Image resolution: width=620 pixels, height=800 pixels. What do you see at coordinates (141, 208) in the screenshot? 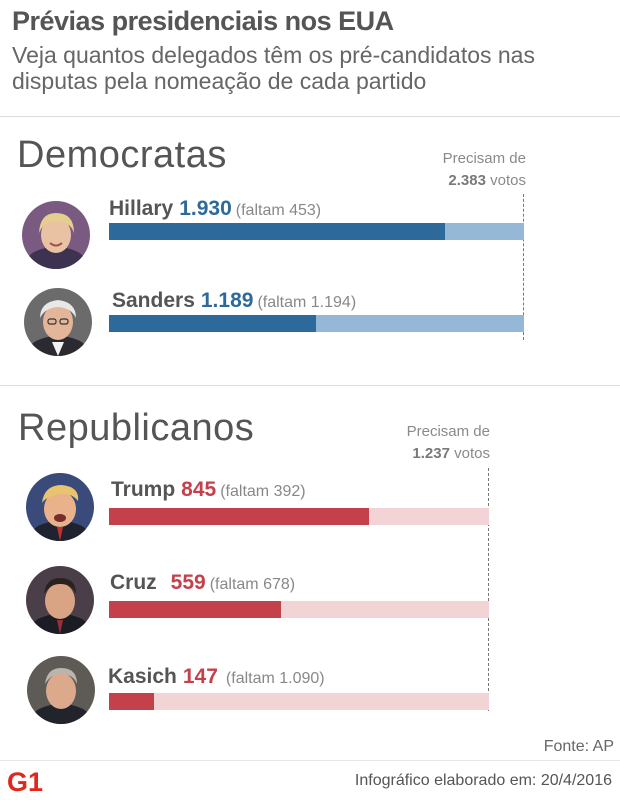
I see `candidate-name: Hillary` at bounding box center [141, 208].